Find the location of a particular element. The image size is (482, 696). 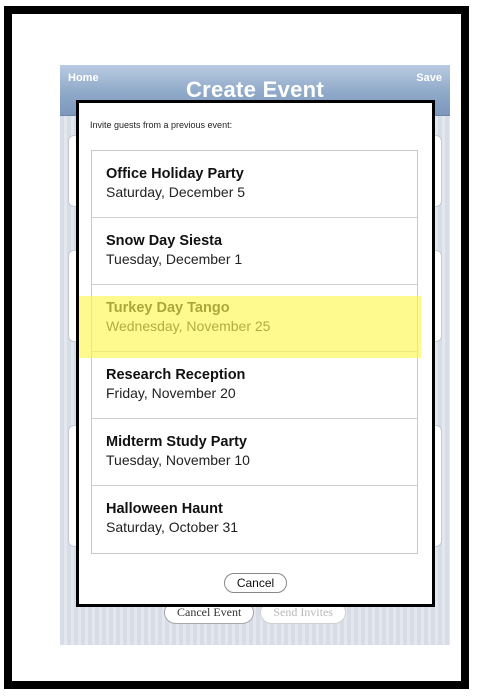

dialog-action-bar: Cancel is located at coordinates (255, 583).